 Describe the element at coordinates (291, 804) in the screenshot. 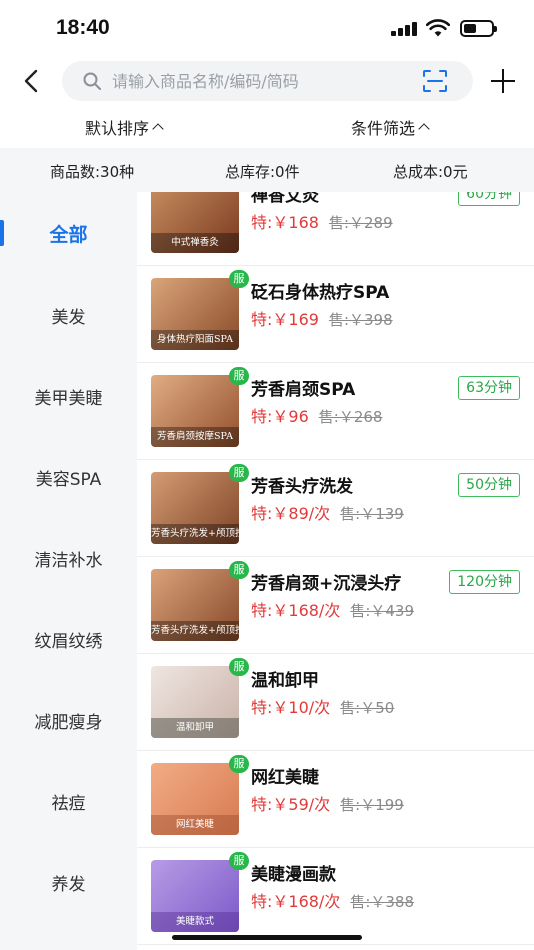

I see `special-price: 特:￥59/次` at that location.